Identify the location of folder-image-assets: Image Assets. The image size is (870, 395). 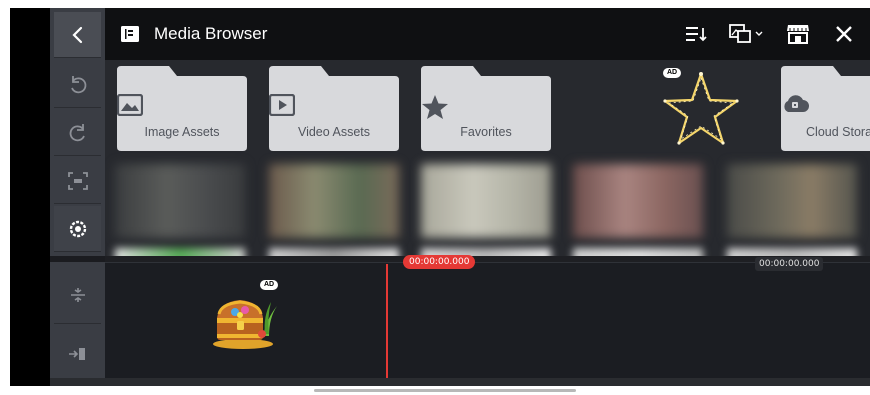
(182, 108).